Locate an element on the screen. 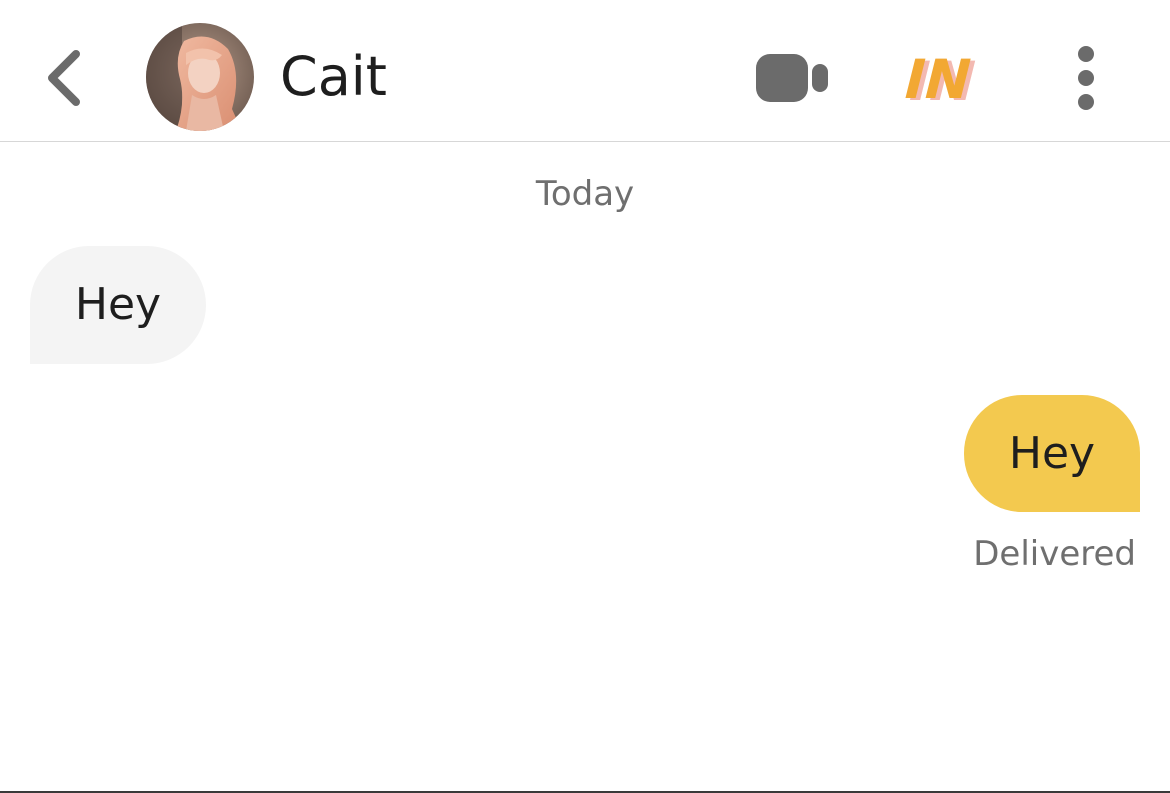  more-vertical-icon is located at coordinates (1086, 78).